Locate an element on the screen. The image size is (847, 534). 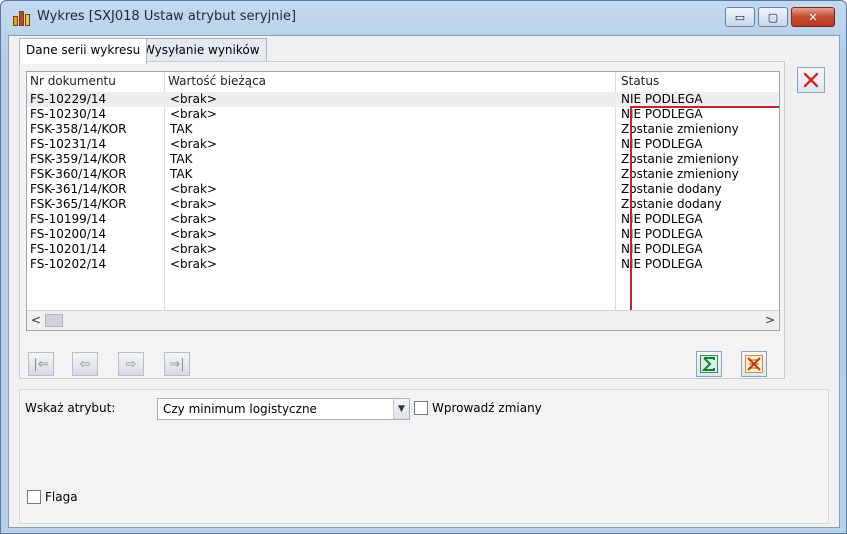
next-record-button: ⇨ is located at coordinates (131, 364).